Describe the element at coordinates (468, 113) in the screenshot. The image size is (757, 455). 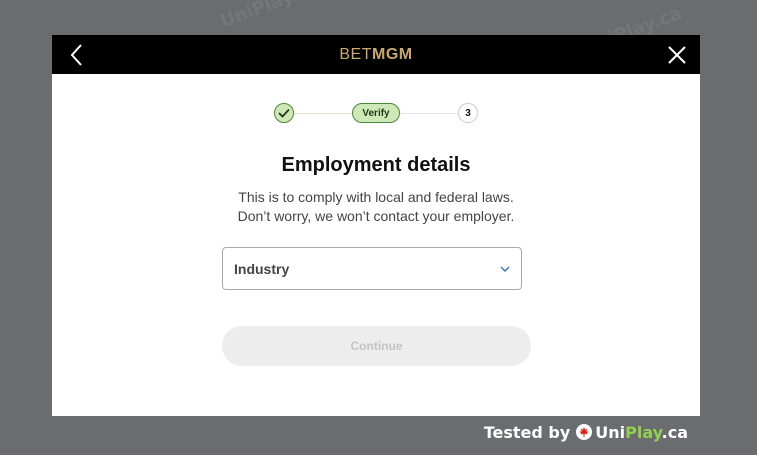
I see `step-3: 3` at that location.